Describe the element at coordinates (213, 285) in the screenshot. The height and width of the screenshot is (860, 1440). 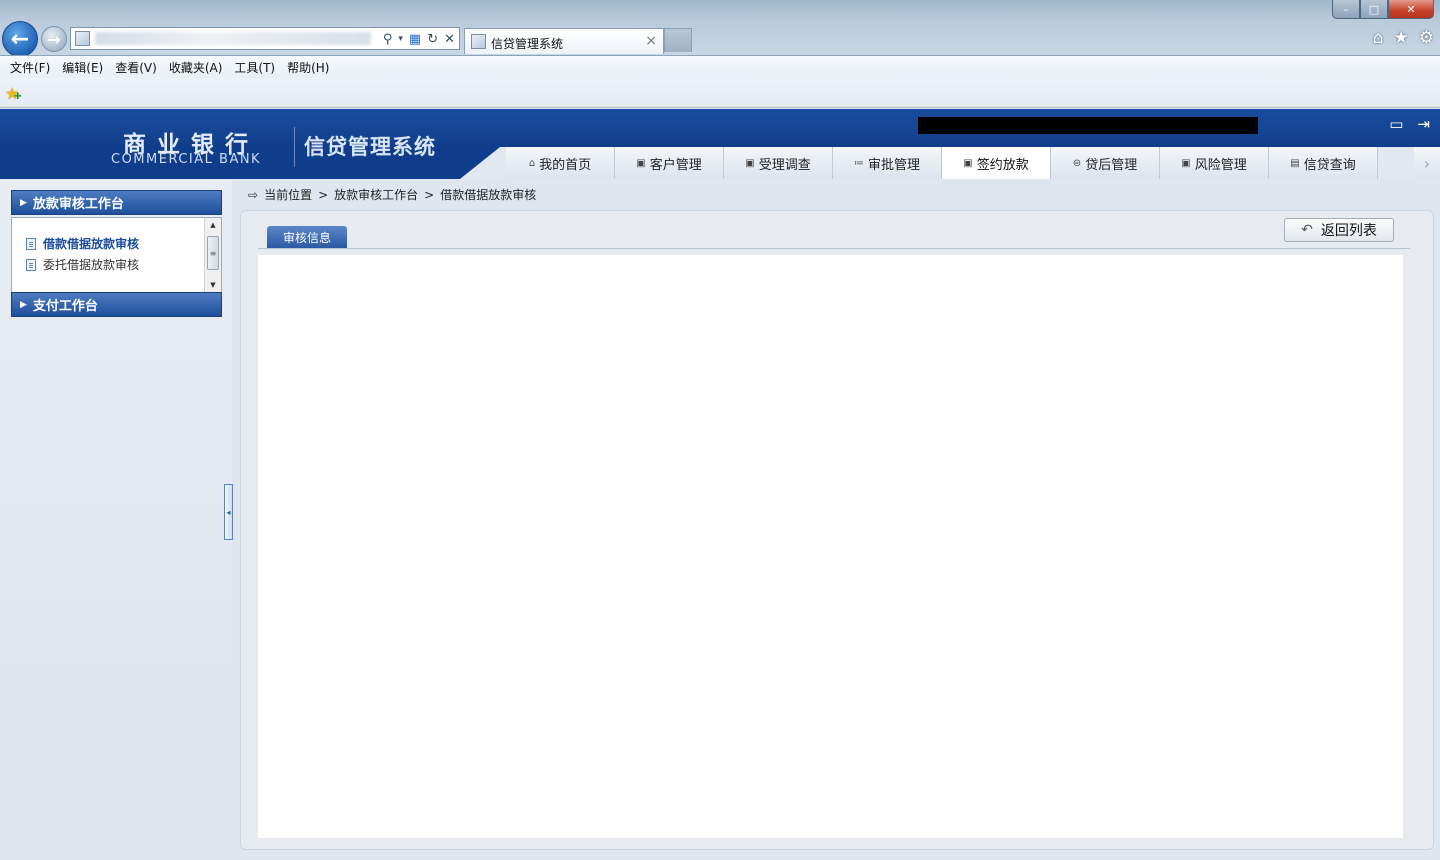
I see `scroll-down-icon: ▼` at that location.